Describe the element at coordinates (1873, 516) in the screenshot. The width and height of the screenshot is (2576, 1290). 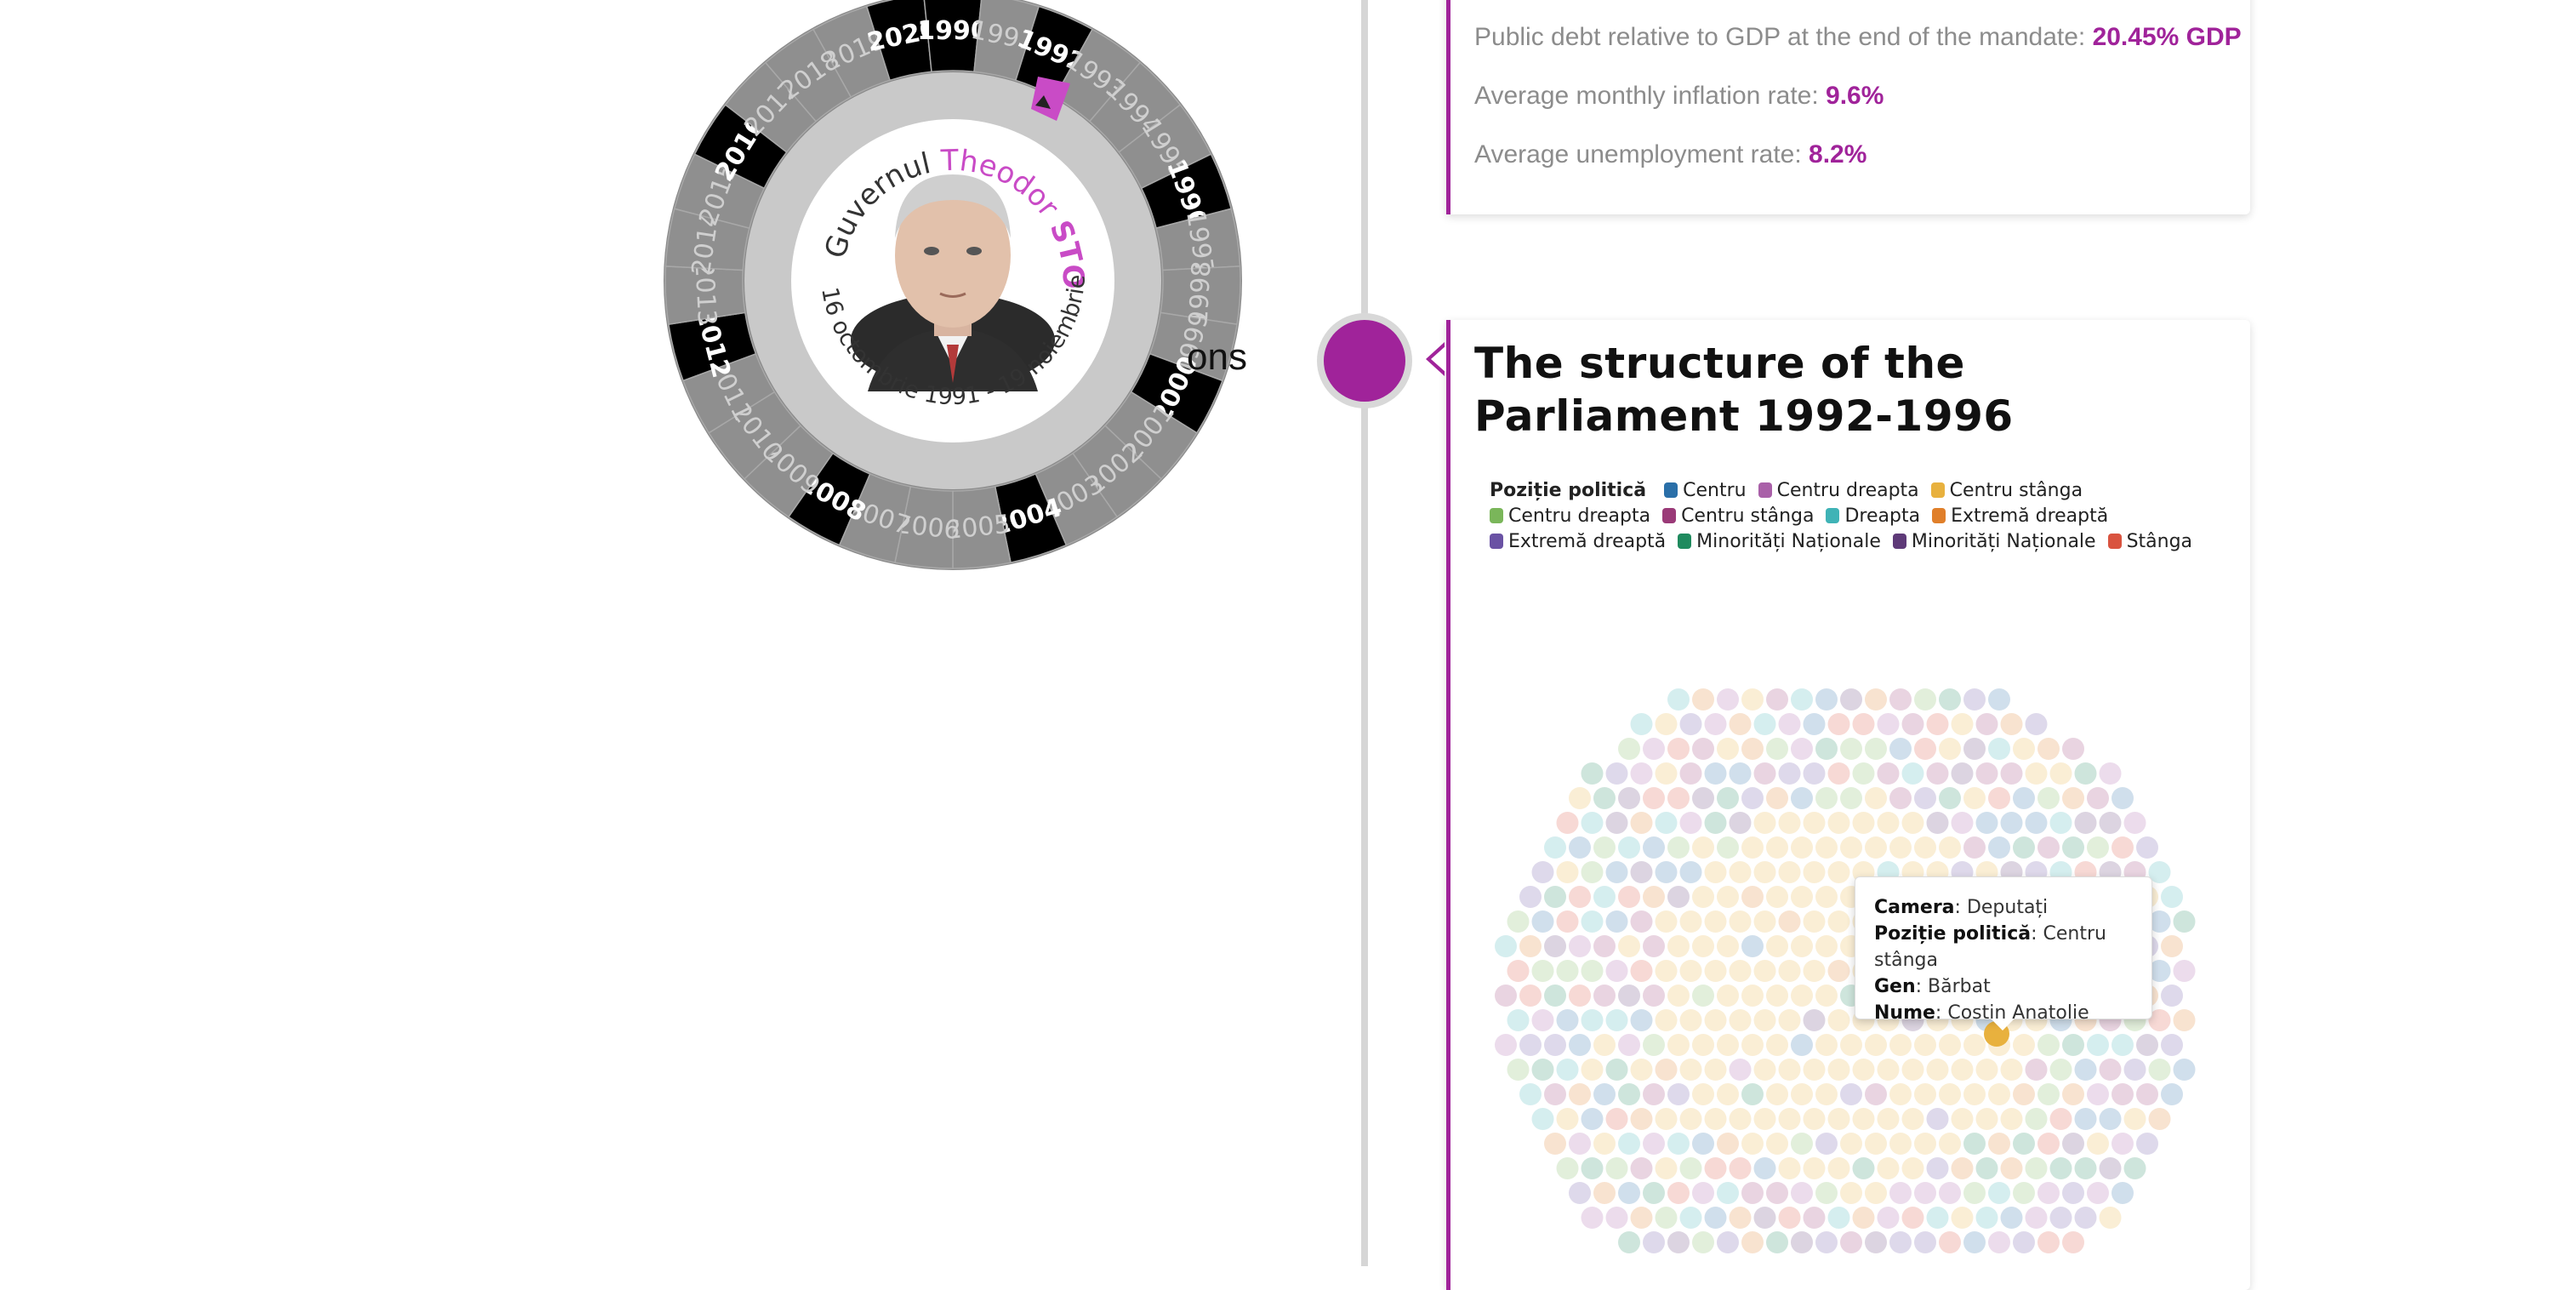
I see `legend-item: Dreapta` at that location.